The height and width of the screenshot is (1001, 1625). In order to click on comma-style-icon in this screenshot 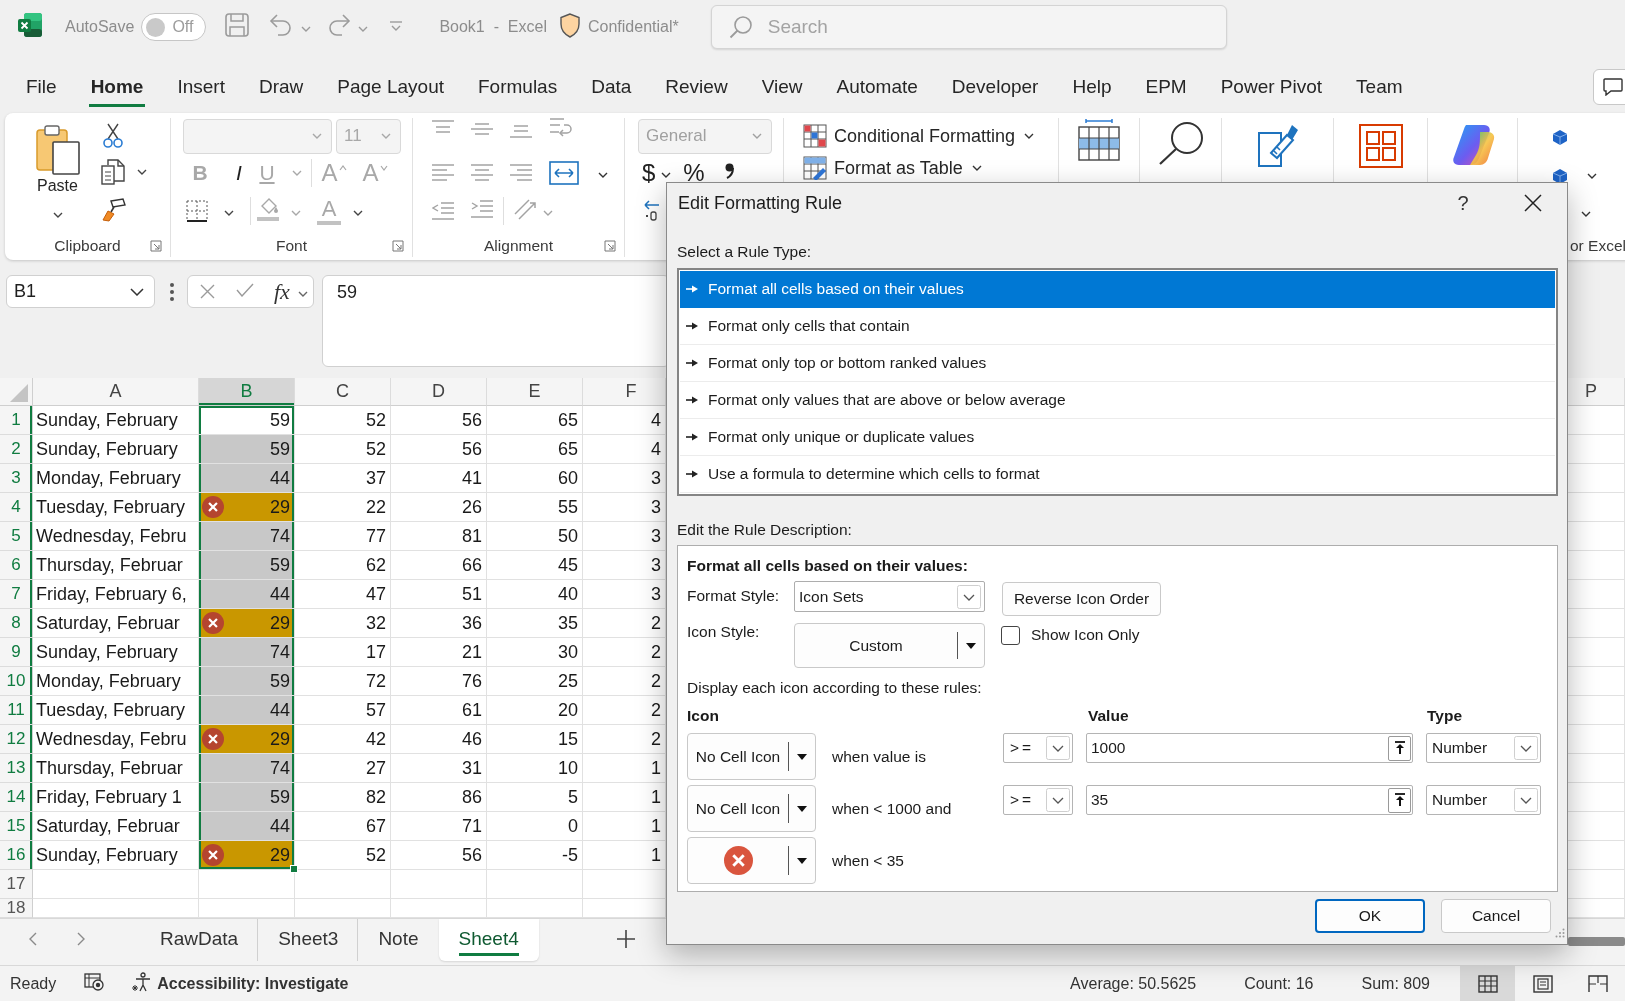, I will do `click(729, 171)`.